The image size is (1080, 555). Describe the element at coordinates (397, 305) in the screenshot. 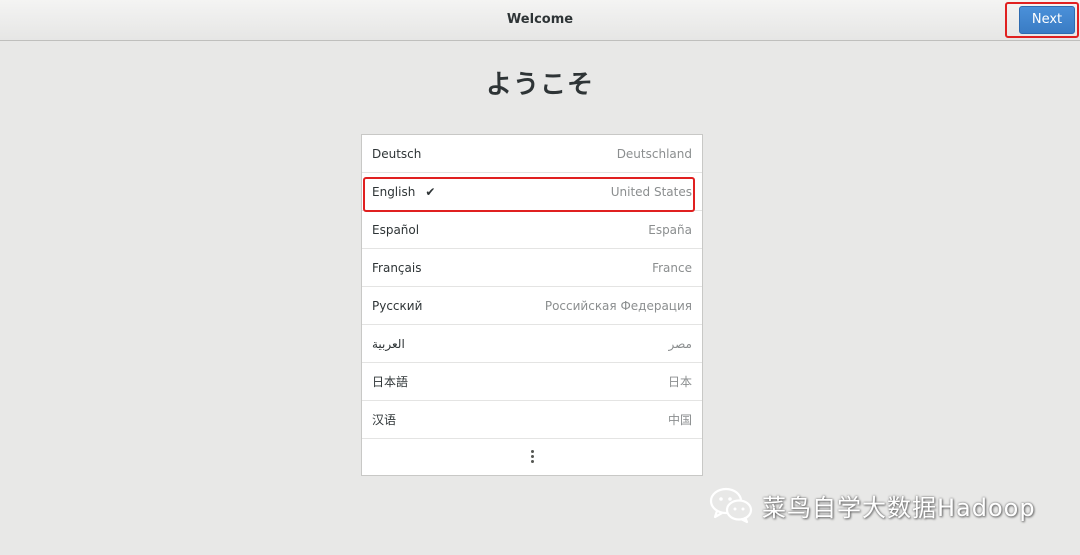

I see `language-name: Русский` at that location.